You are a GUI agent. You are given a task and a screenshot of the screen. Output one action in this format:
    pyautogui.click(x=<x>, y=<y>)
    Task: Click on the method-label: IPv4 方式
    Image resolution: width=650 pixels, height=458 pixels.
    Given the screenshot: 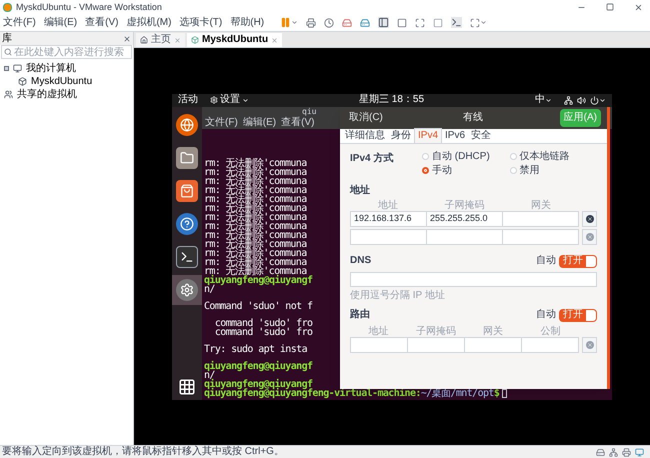 What is the action you would take?
    pyautogui.click(x=372, y=159)
    